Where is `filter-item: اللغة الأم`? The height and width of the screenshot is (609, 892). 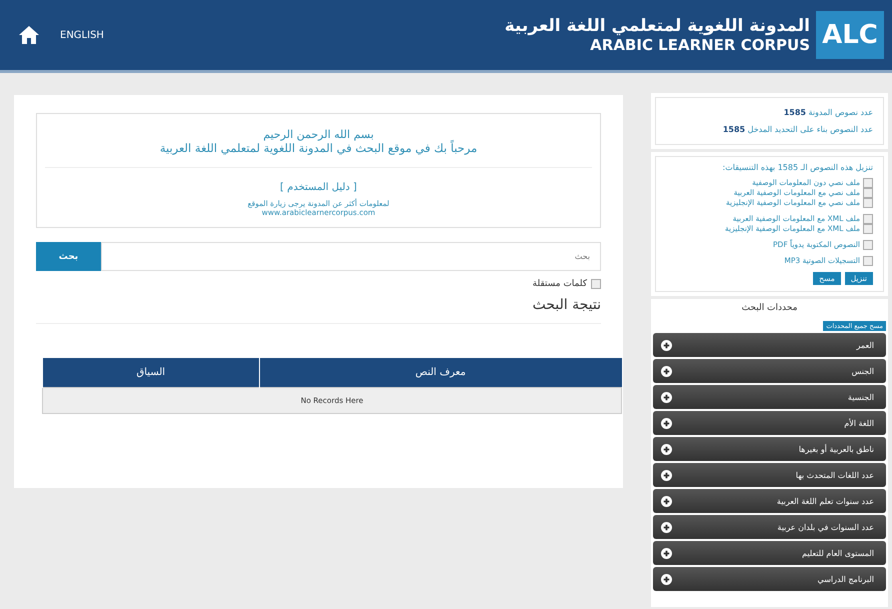 filter-item: اللغة الأم is located at coordinates (769, 423).